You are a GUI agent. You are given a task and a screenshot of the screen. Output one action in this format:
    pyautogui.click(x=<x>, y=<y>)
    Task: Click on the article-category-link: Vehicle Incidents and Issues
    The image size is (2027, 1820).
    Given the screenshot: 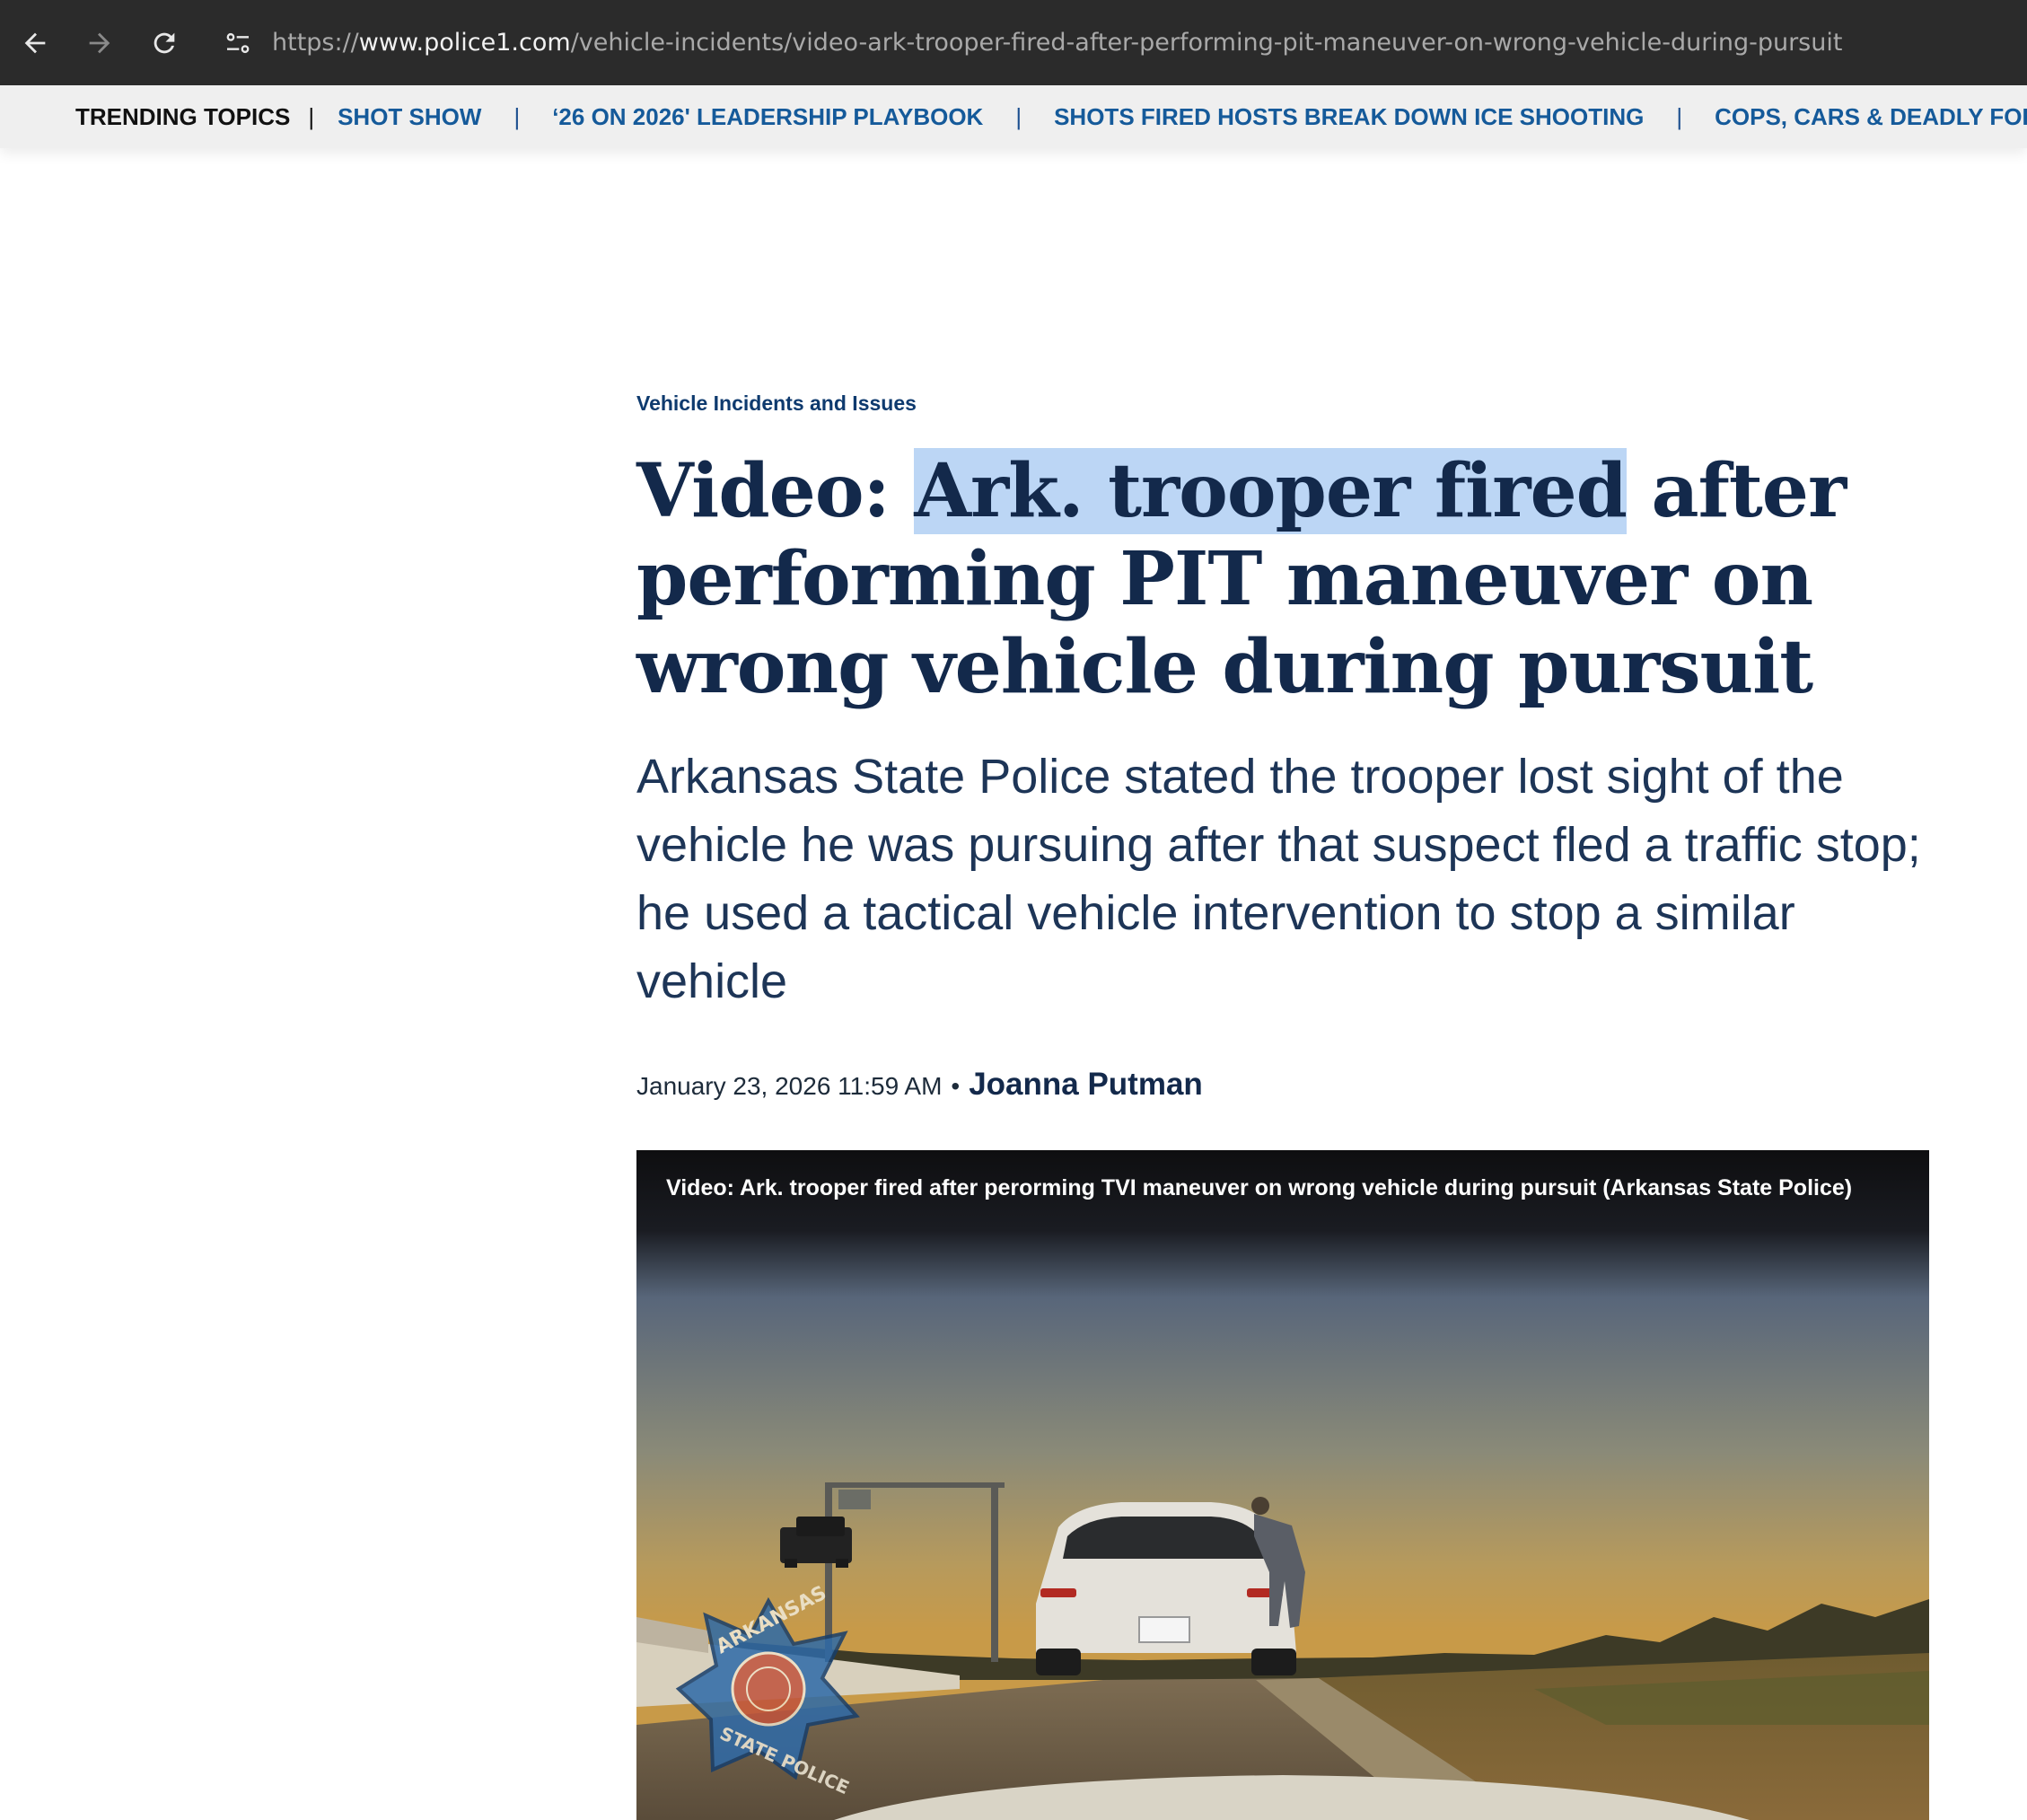 What is the action you would take?
    pyautogui.click(x=776, y=404)
    